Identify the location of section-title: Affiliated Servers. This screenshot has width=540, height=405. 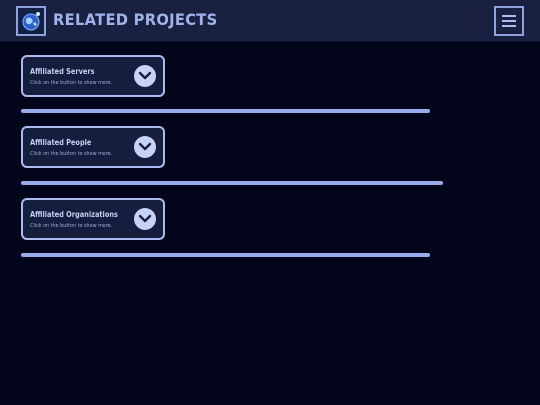
(62, 71).